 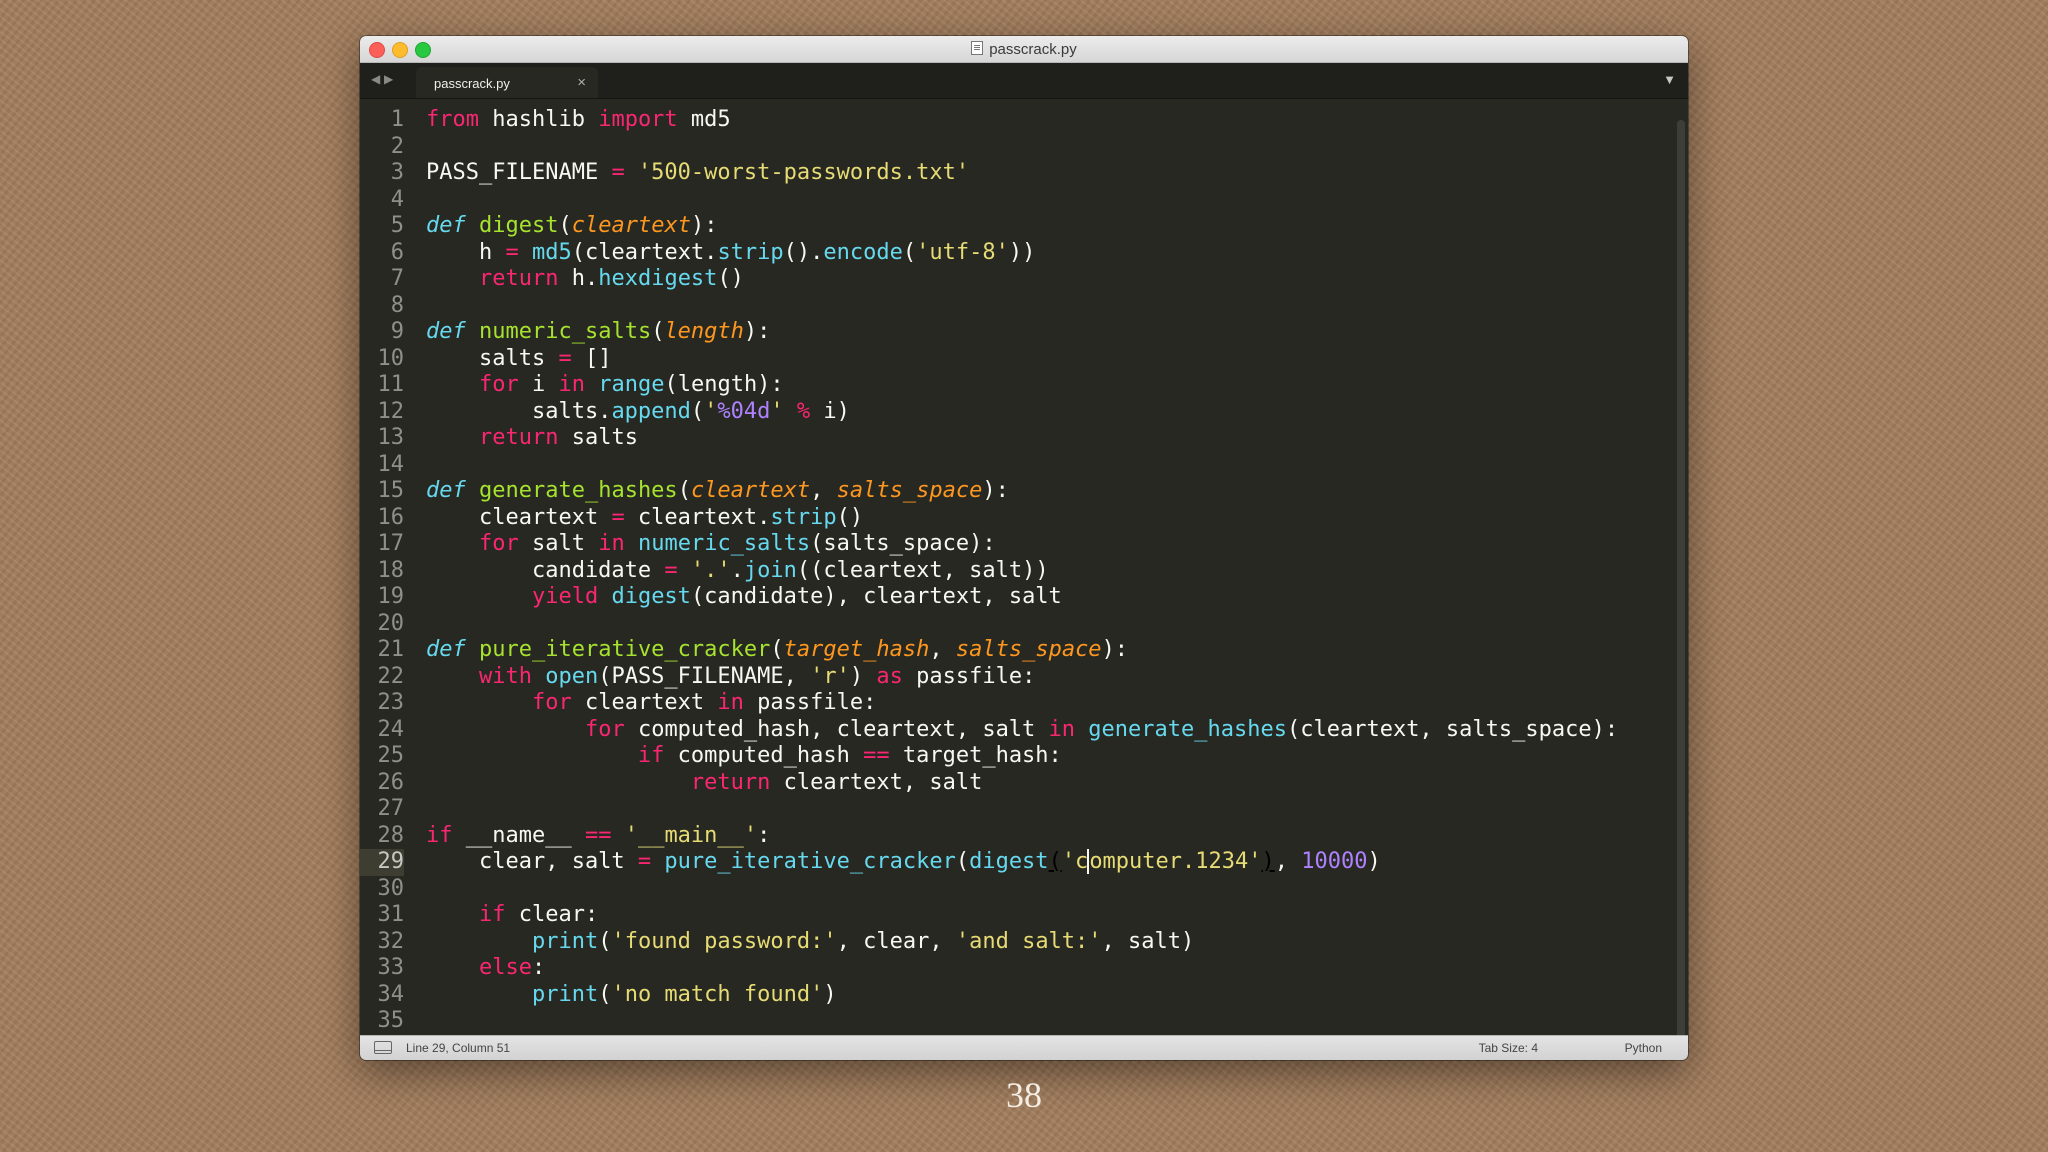 I want to click on line-number: 18, so click(x=391, y=570).